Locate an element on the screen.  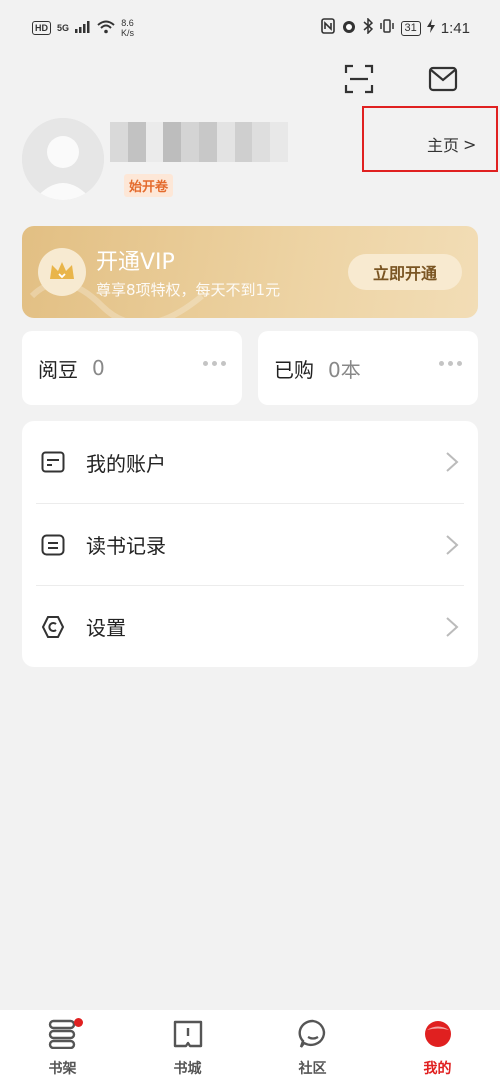
bluetooth-icon is located at coordinates (368, 27).